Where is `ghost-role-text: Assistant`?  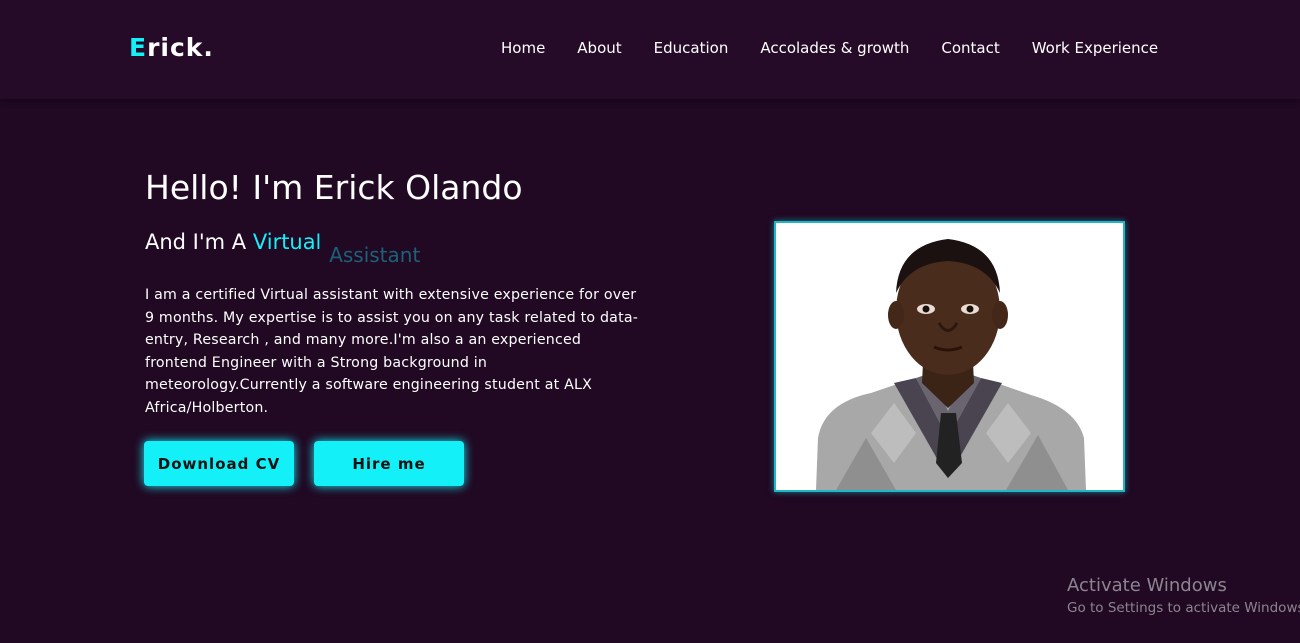 ghost-role-text: Assistant is located at coordinates (375, 255).